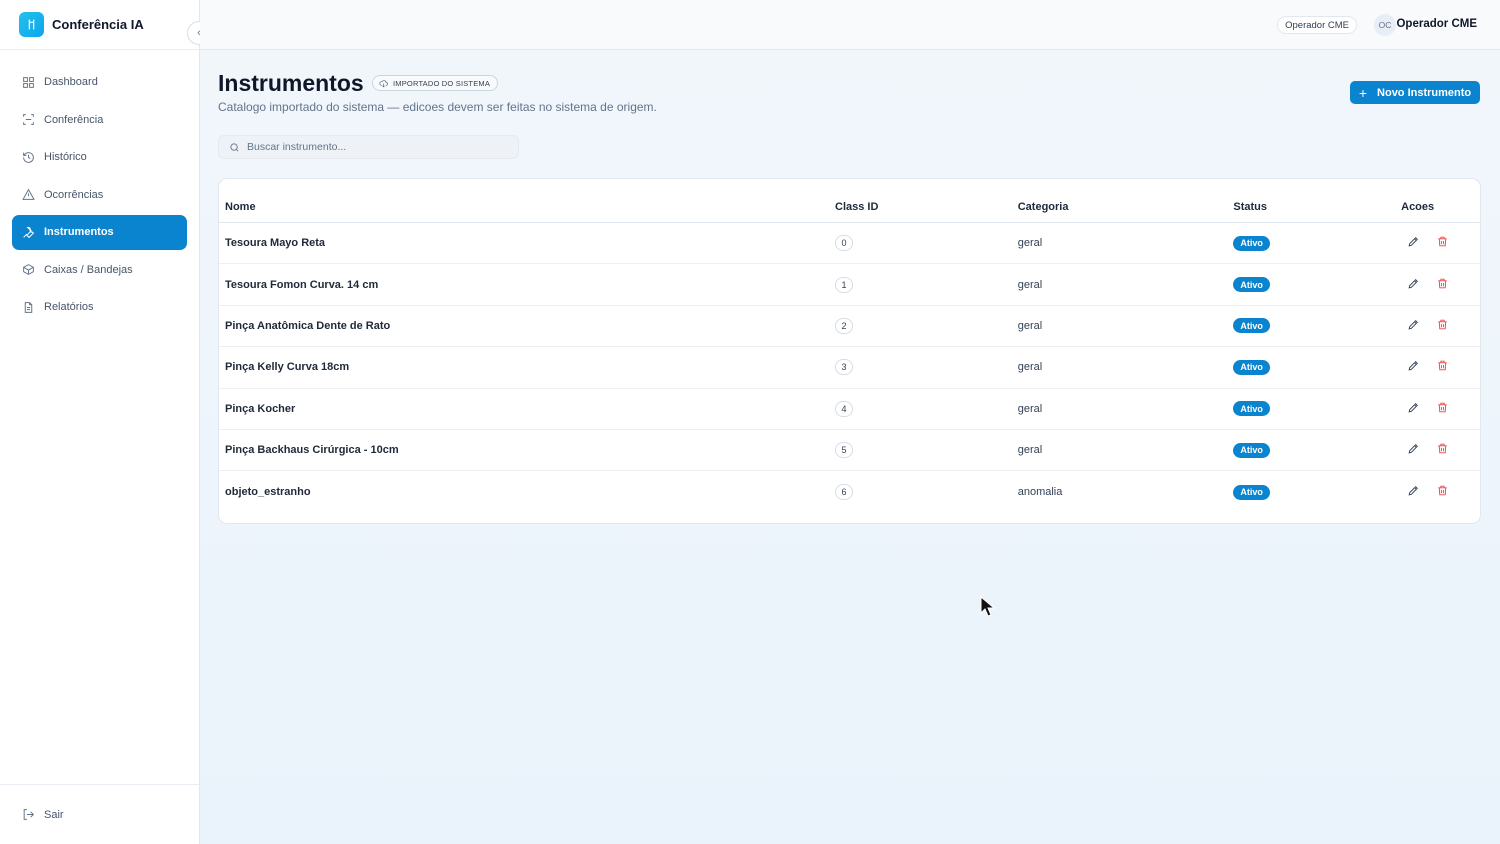 This screenshot has height=844, width=1500. What do you see at coordinates (844, 325) in the screenshot?
I see `class-id-pill: 2` at bounding box center [844, 325].